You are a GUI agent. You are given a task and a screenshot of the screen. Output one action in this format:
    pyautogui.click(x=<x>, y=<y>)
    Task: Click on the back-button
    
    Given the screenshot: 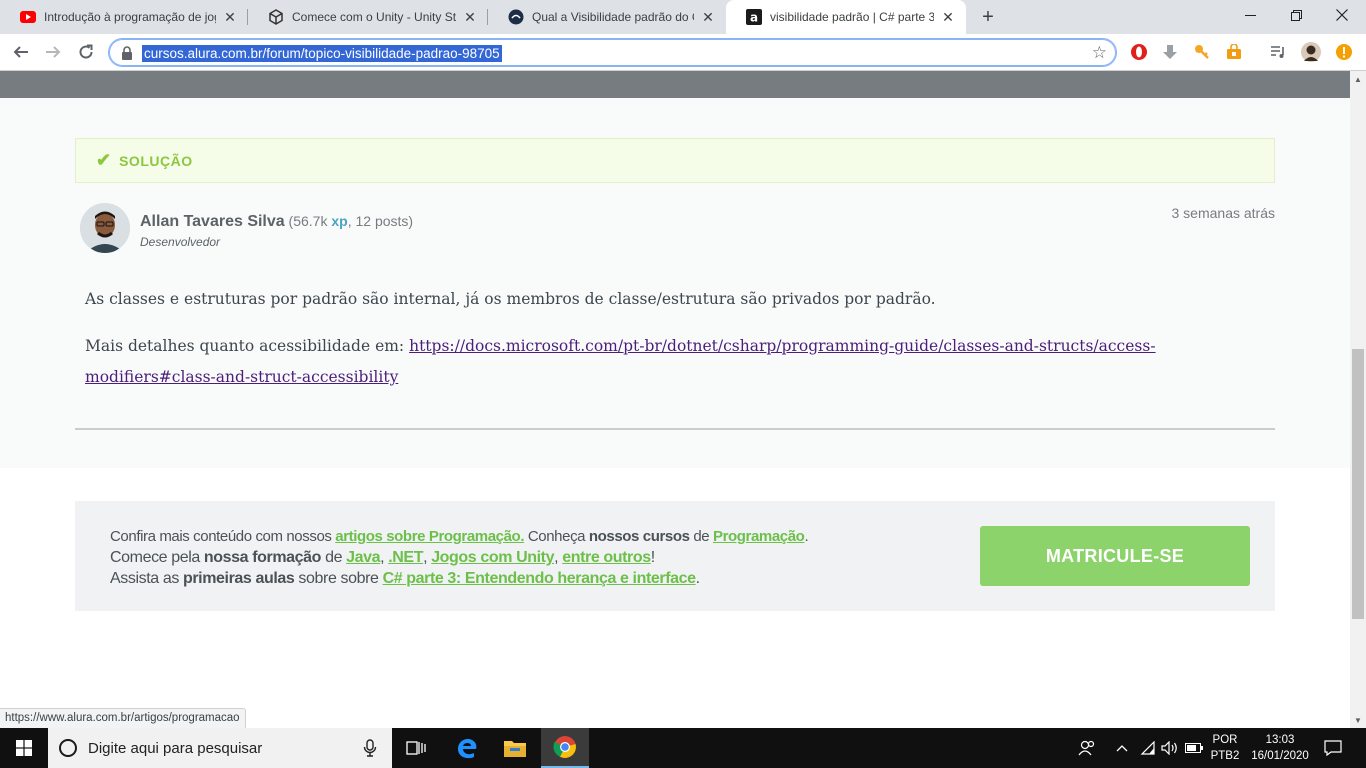 What is the action you would take?
    pyautogui.click(x=21, y=52)
    